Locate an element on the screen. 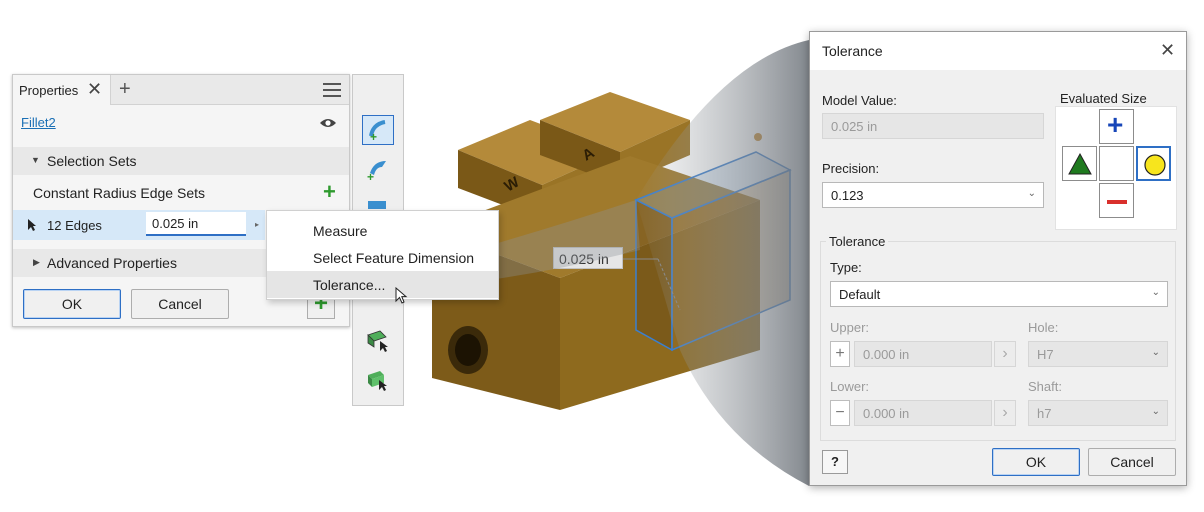 The height and width of the screenshot is (512, 1204). triangle-icon is located at coordinates (1080, 164).